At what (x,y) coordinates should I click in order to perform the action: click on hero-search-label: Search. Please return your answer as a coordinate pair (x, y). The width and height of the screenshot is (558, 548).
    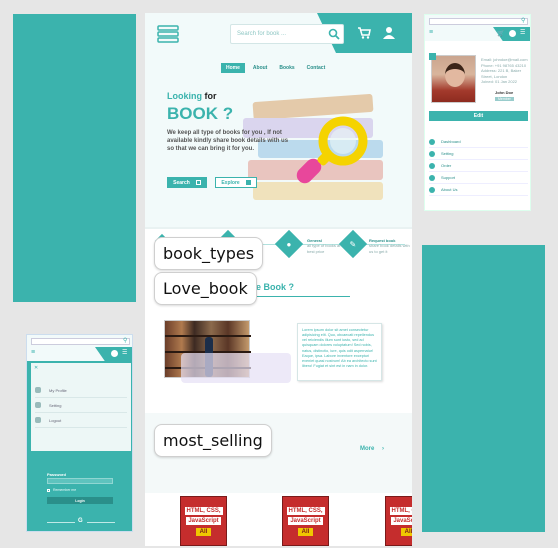
    Looking at the image, I should click on (181, 182).